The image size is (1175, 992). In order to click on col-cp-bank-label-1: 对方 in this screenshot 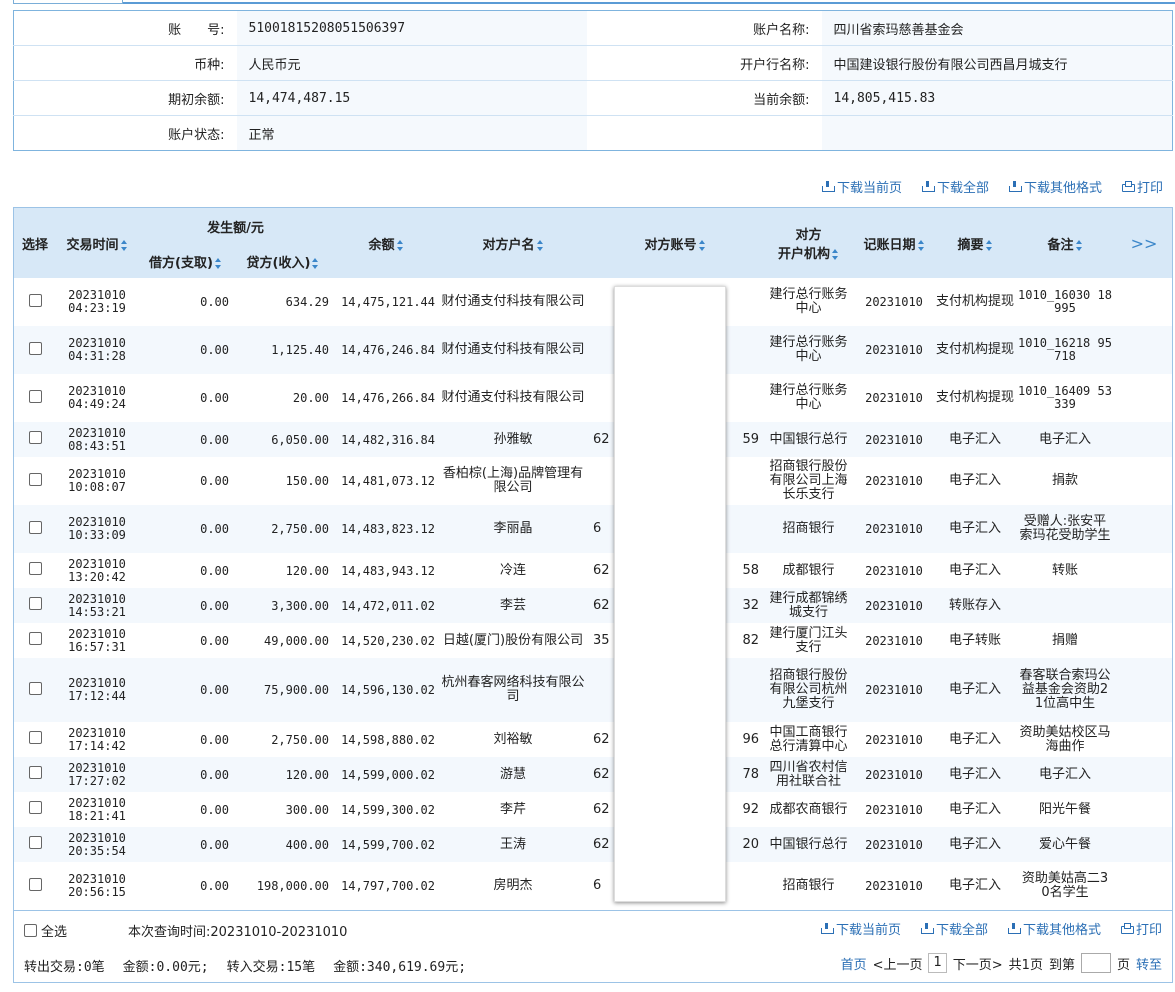, I will do `click(808, 235)`.